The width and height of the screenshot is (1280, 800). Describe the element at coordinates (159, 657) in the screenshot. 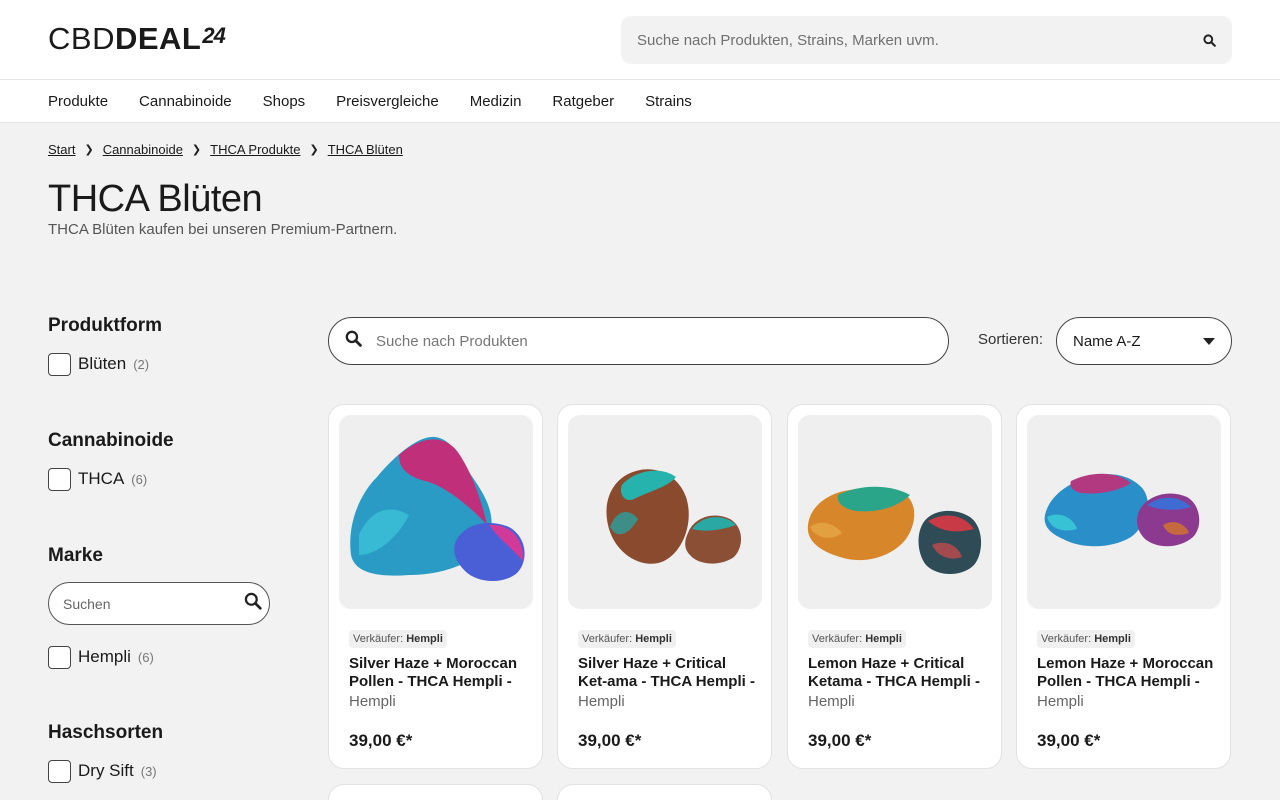

I see `filter-option-hempli: Hempli (6)` at that location.